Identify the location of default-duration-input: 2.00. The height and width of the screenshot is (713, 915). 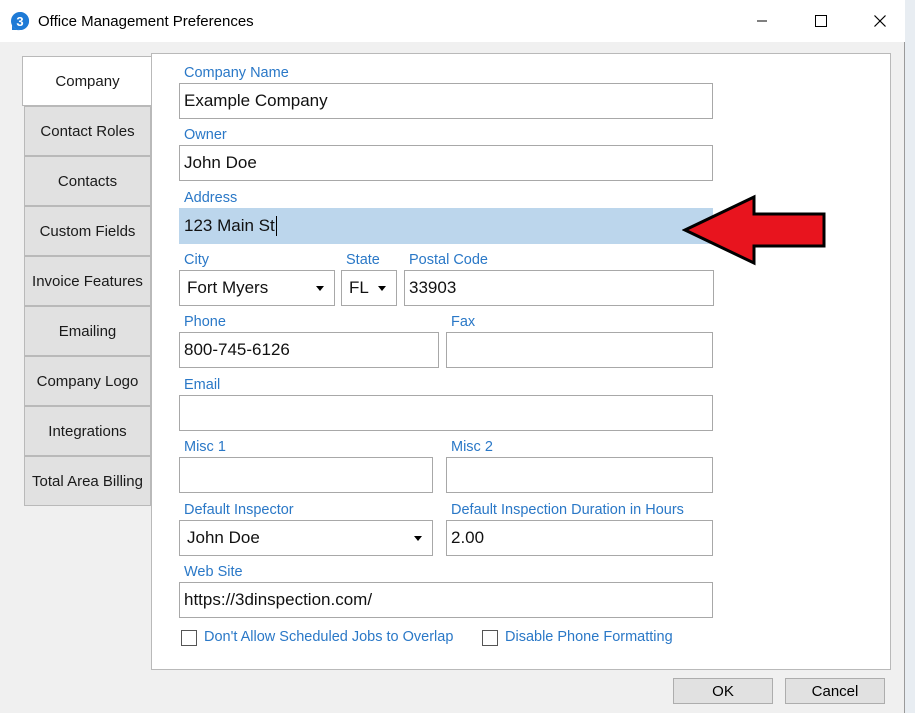
(579, 538).